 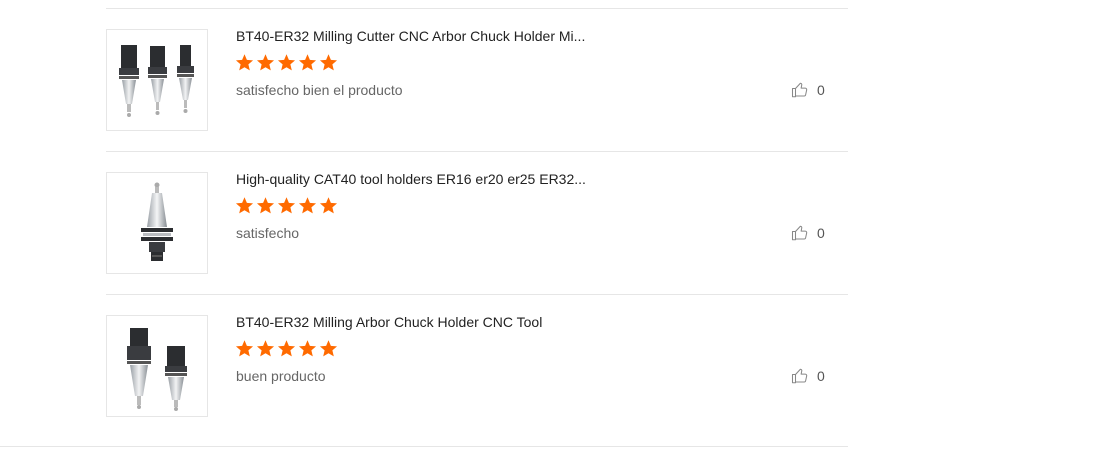 I want to click on review-comment: satisfecho, so click(x=268, y=233).